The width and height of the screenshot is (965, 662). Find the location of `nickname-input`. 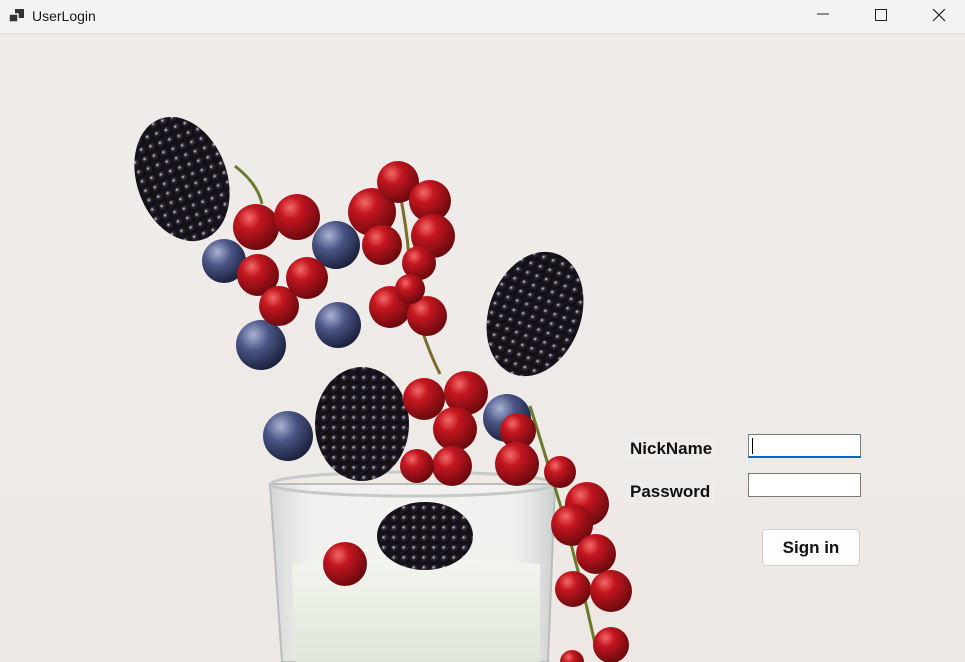

nickname-input is located at coordinates (804, 446).